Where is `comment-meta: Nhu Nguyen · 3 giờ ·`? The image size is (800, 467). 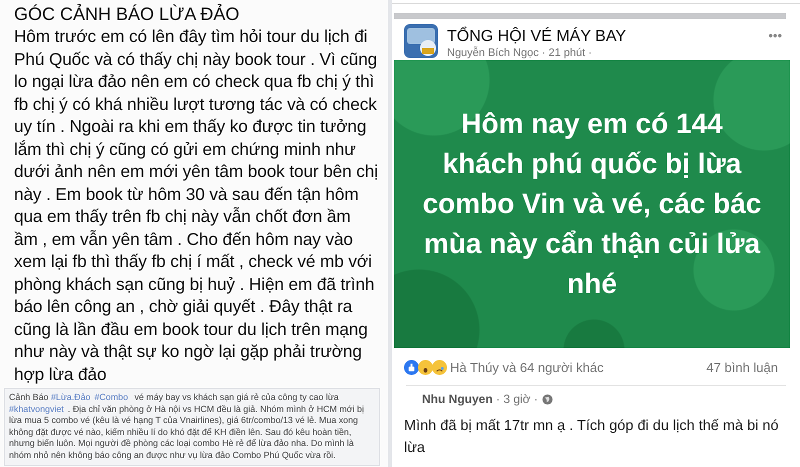
comment-meta: Nhu Nguyen · 3 giờ · is located at coordinates (480, 399).